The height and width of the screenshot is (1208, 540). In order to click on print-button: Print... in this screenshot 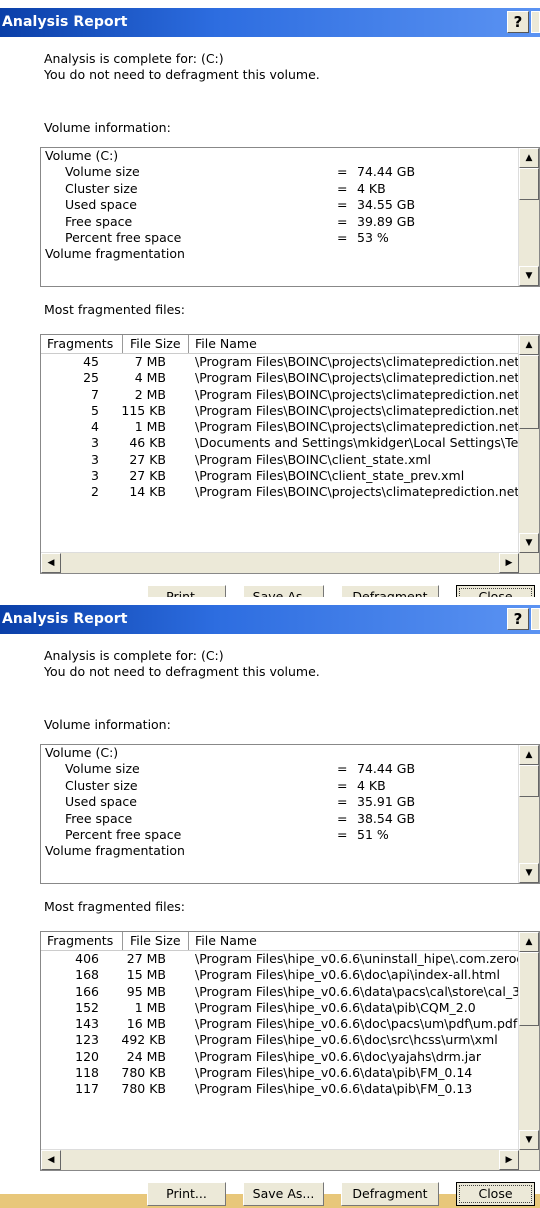, I will do `click(186, 1194)`.